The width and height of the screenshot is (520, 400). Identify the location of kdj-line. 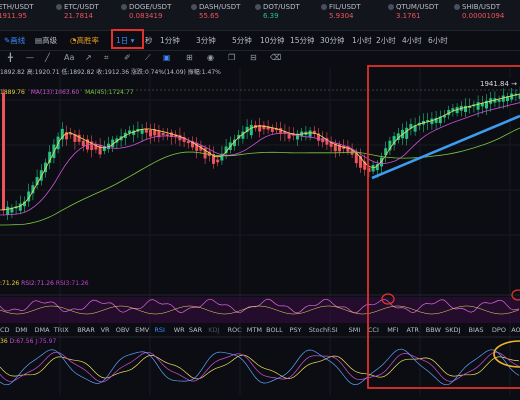
(260, 367).